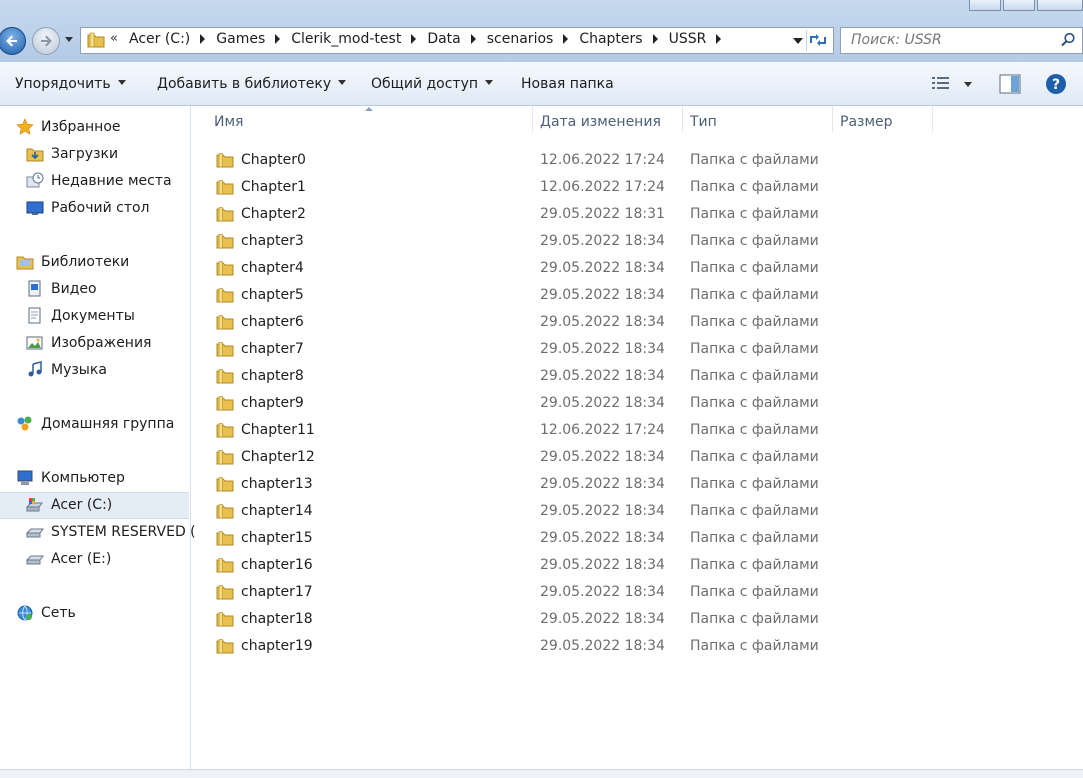  What do you see at coordinates (66, 370) in the screenshot?
I see `nav-music: Музыка` at bounding box center [66, 370].